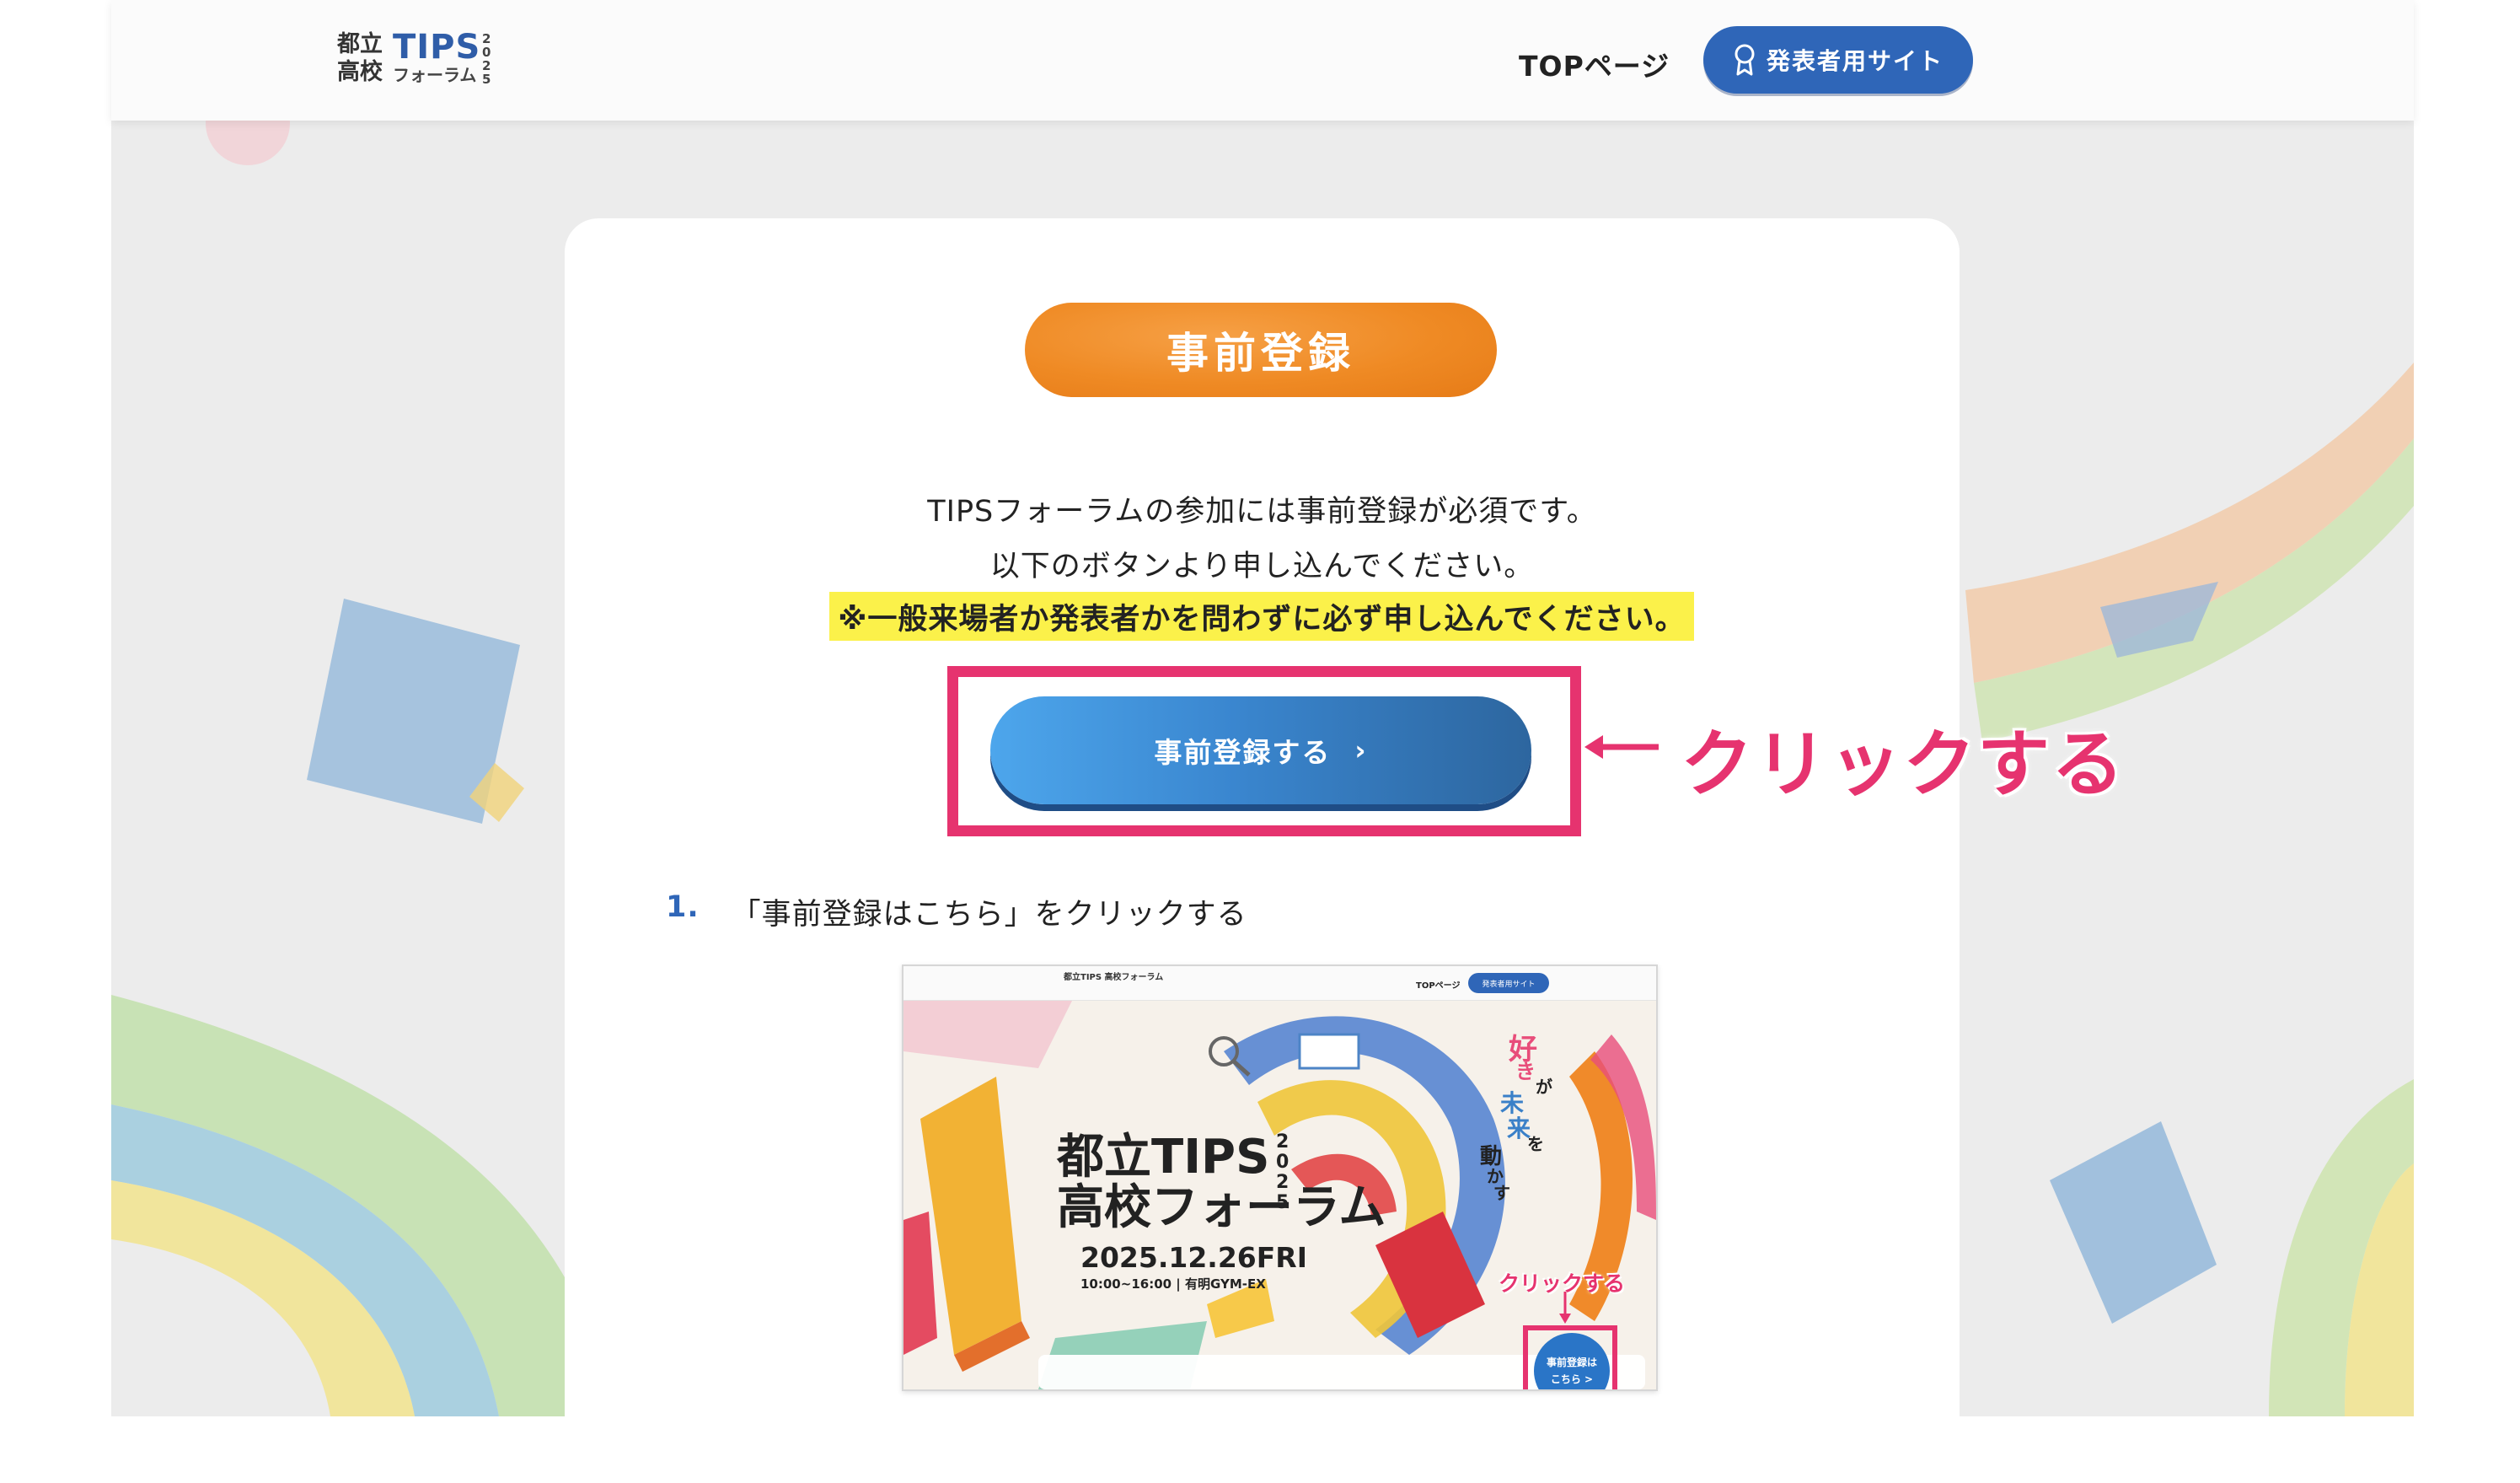  I want to click on hero-title: 都立TIPS 高校フォーラム, so click(1221, 1182).